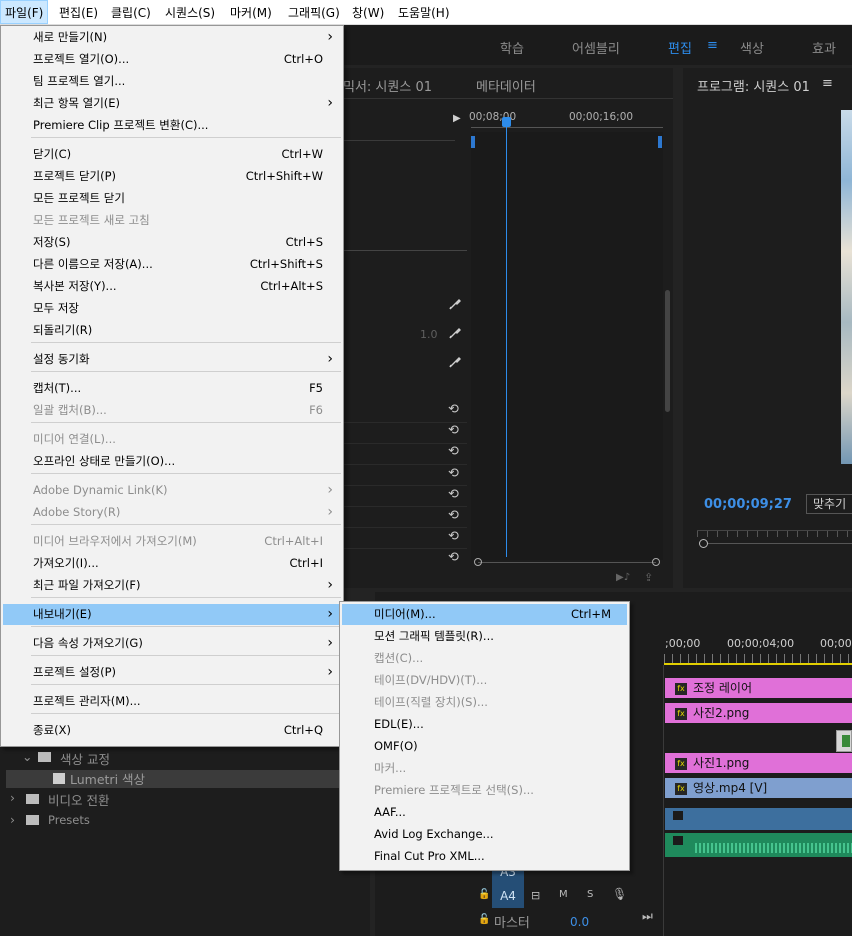 The height and width of the screenshot is (936, 852). Describe the element at coordinates (172, 103) in the screenshot. I see `file-menu-item-3: 최근 항목 열기(E) ›` at that location.